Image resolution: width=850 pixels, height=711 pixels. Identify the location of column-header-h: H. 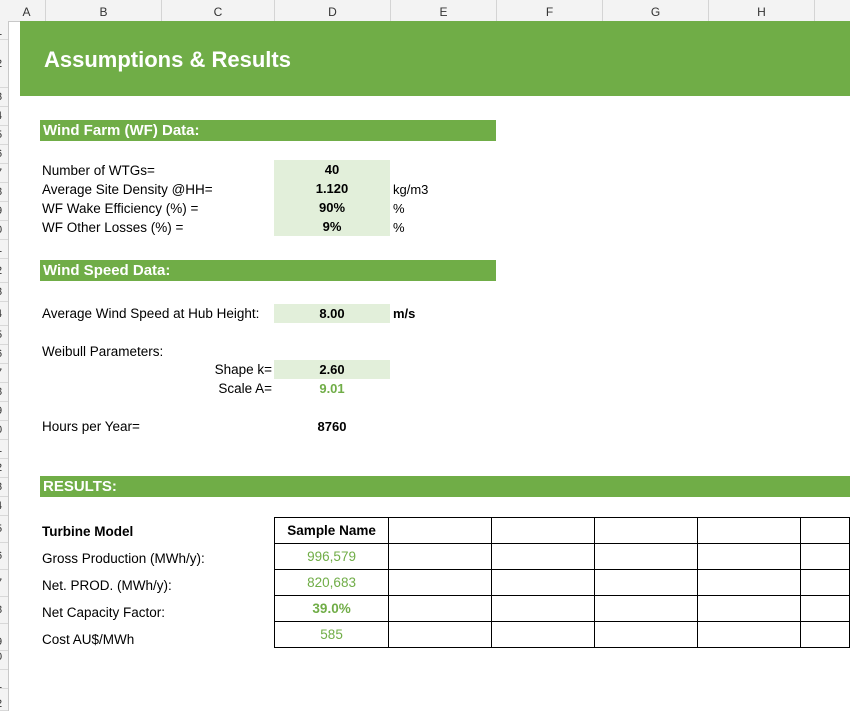
(762, 10).